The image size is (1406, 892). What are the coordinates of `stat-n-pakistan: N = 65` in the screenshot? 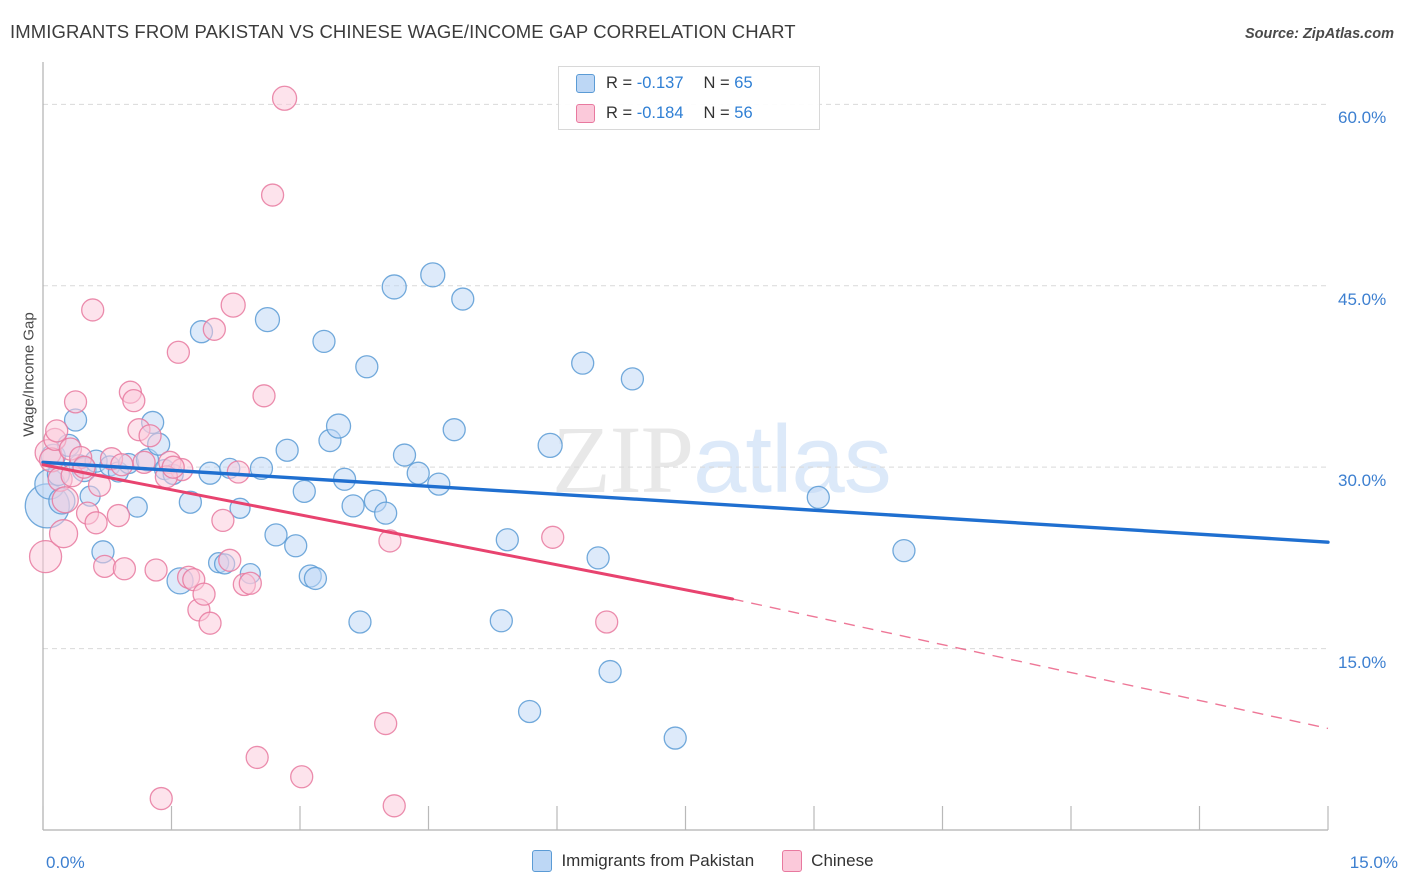 It's located at (728, 83).